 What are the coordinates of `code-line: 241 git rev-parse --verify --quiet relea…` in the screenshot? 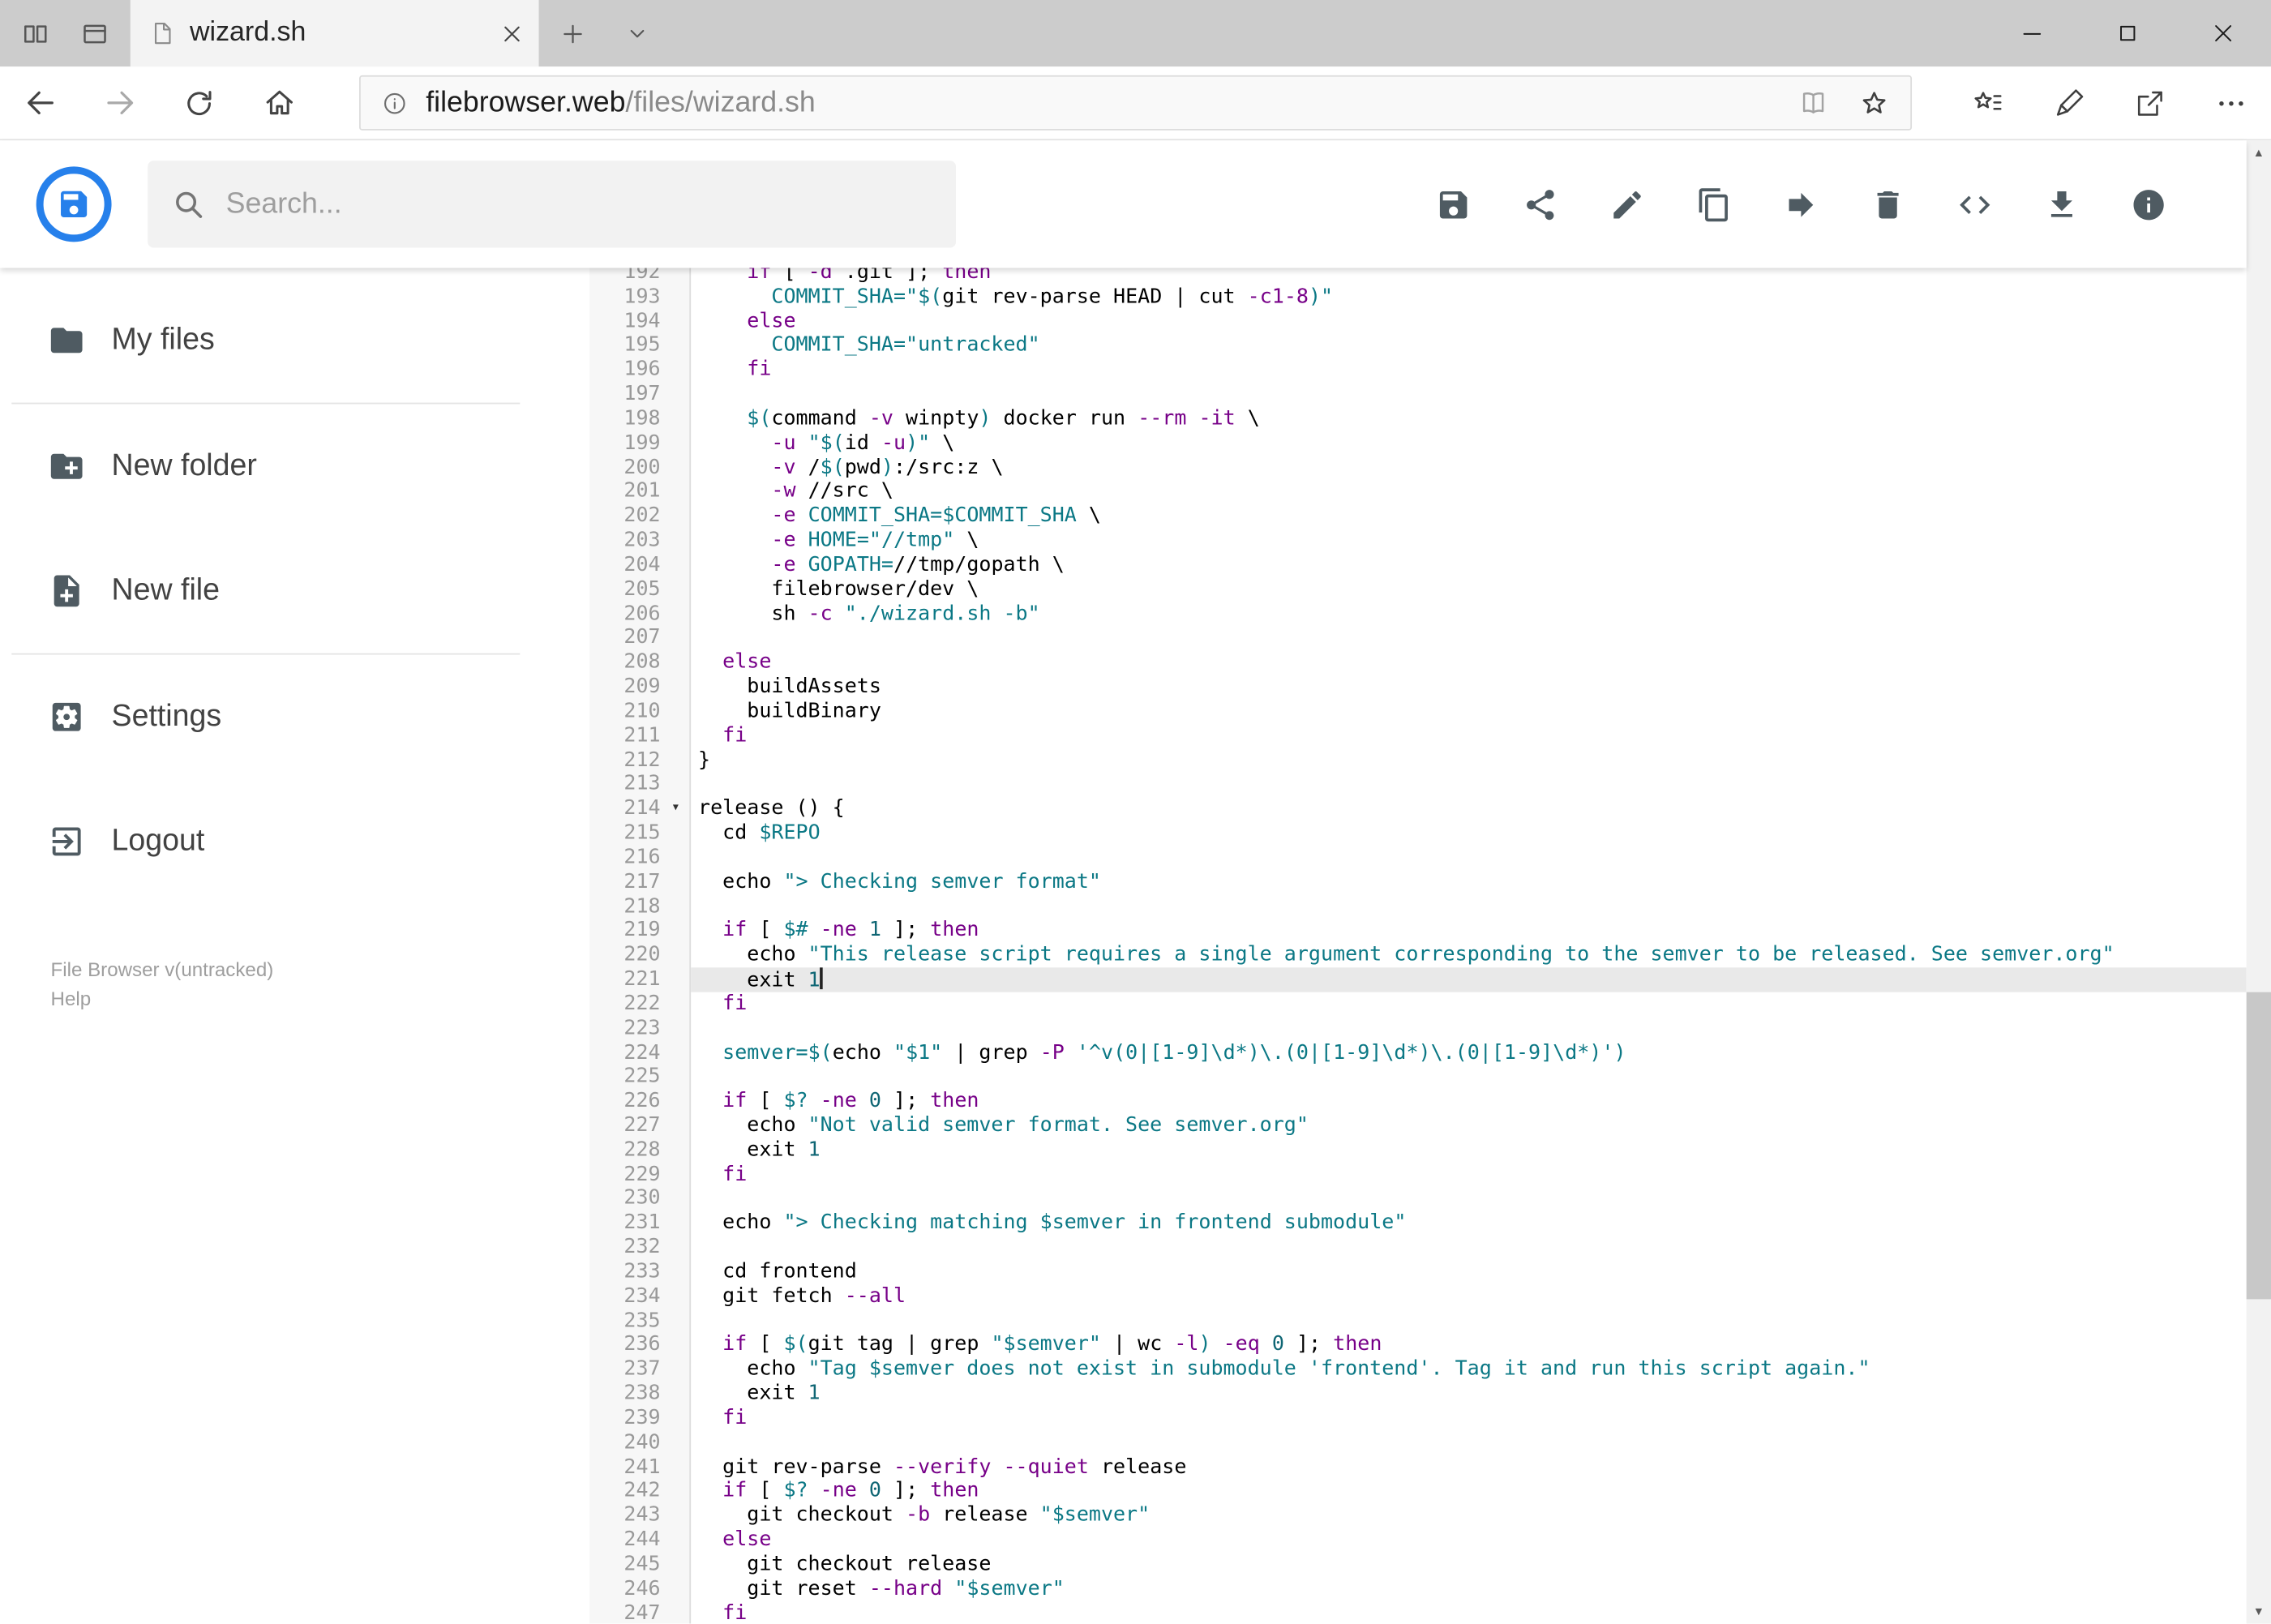 It's located at (1418, 1468).